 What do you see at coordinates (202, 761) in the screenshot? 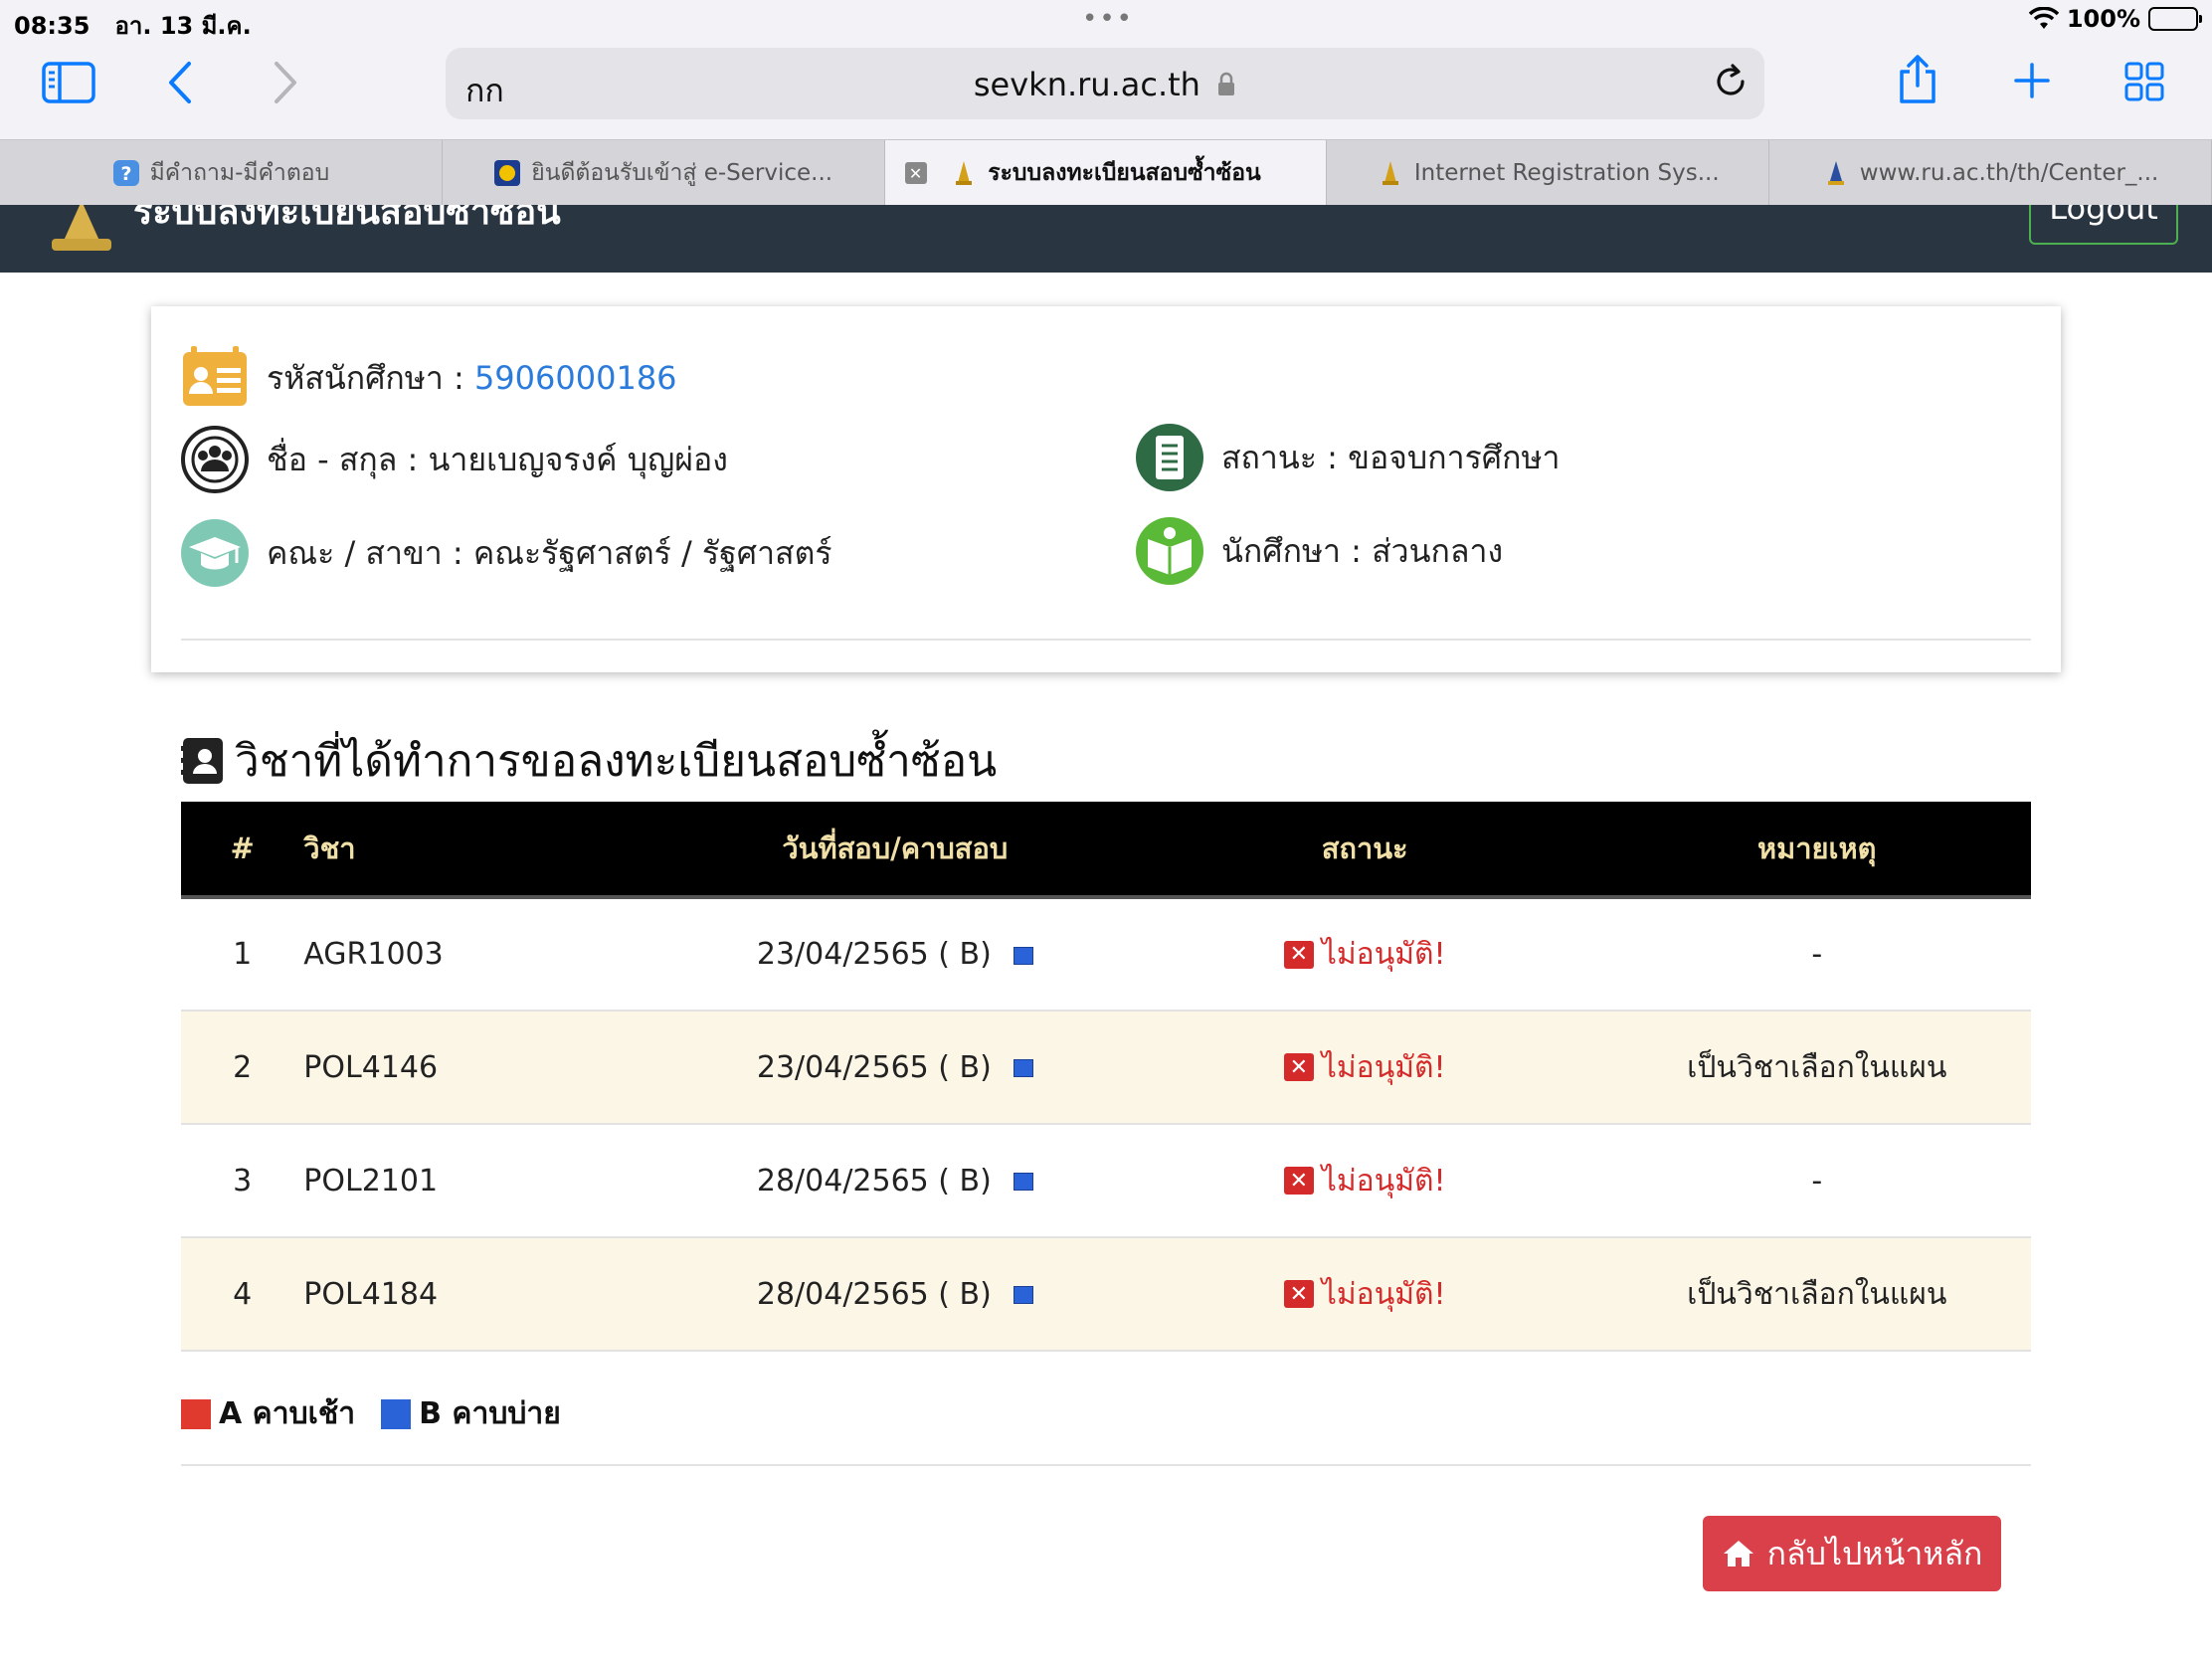
I see `contact-book-icon` at bounding box center [202, 761].